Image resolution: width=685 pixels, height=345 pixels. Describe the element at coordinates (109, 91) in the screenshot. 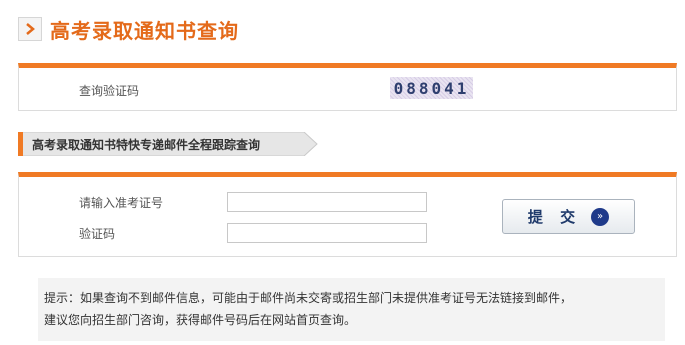

I see `captcha-label: 查询验证码` at that location.